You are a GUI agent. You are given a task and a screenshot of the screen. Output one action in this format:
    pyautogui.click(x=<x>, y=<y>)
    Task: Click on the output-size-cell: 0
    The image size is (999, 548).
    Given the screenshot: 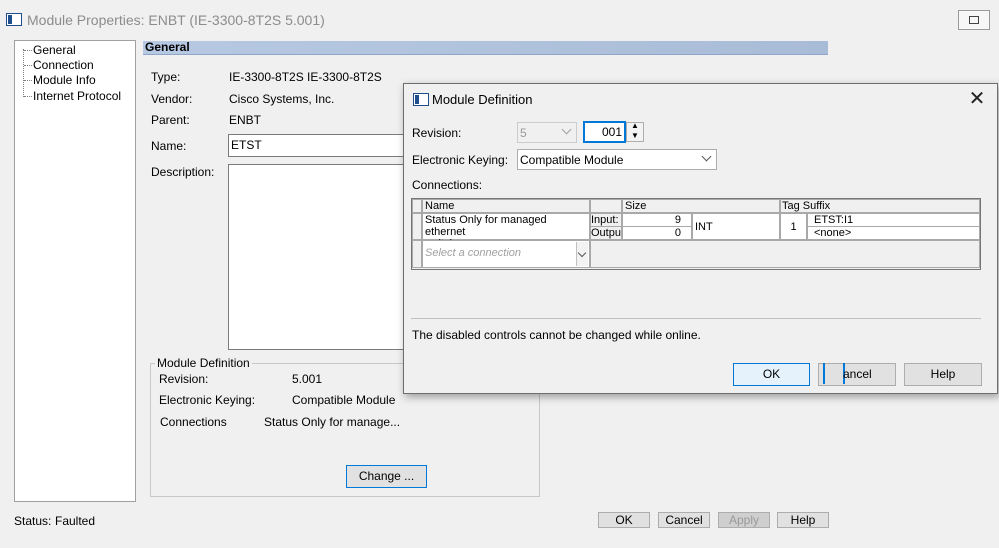 What is the action you would take?
    pyautogui.click(x=657, y=233)
    